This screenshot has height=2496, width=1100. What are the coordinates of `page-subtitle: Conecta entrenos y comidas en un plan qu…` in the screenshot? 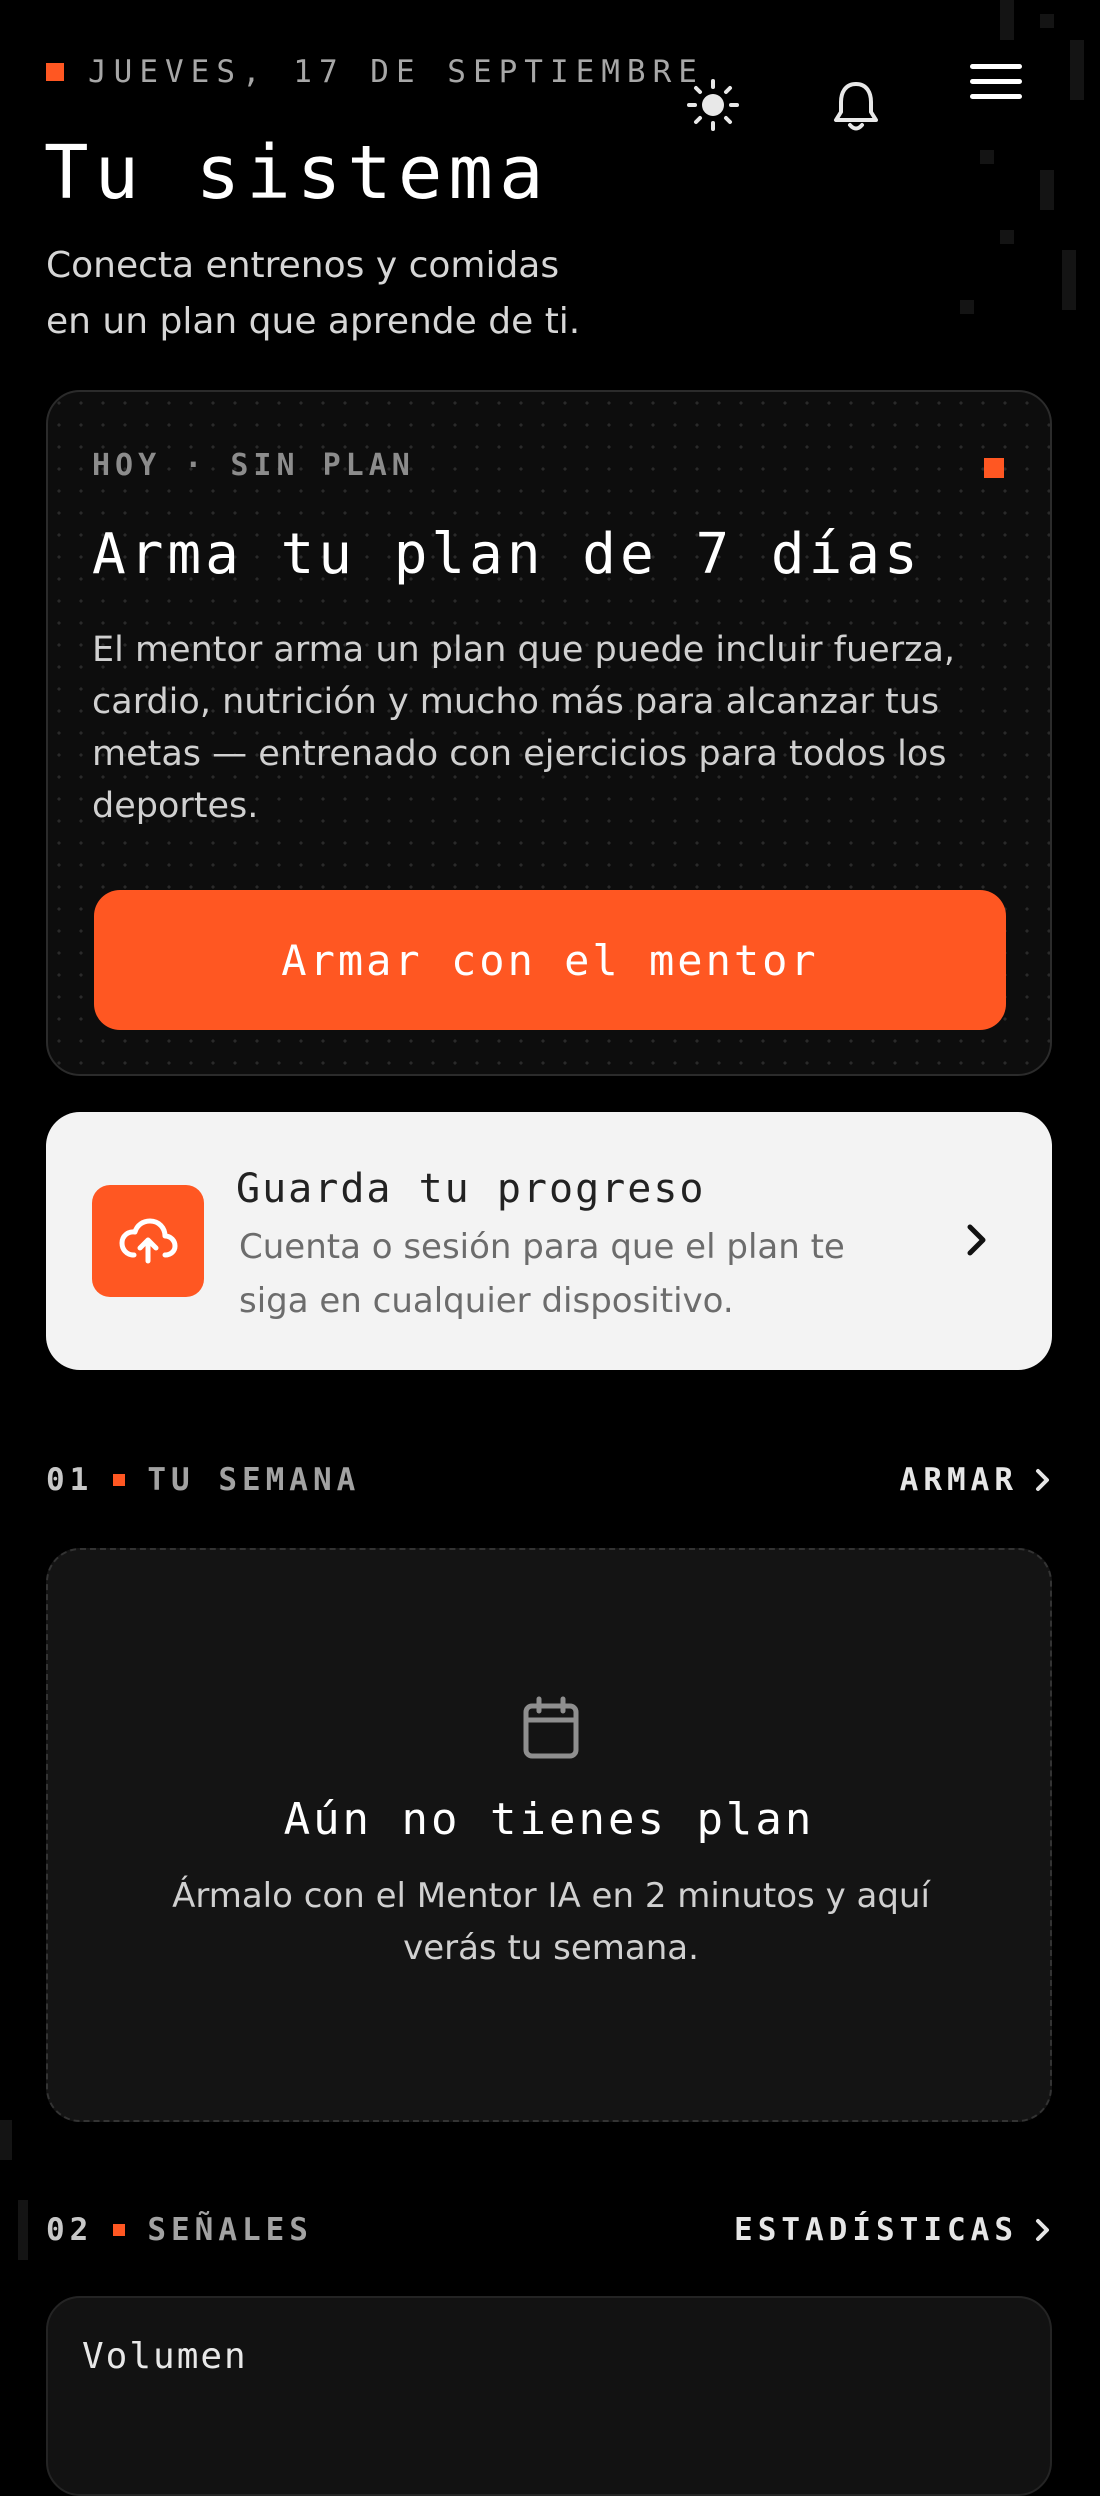 It's located at (346, 294).